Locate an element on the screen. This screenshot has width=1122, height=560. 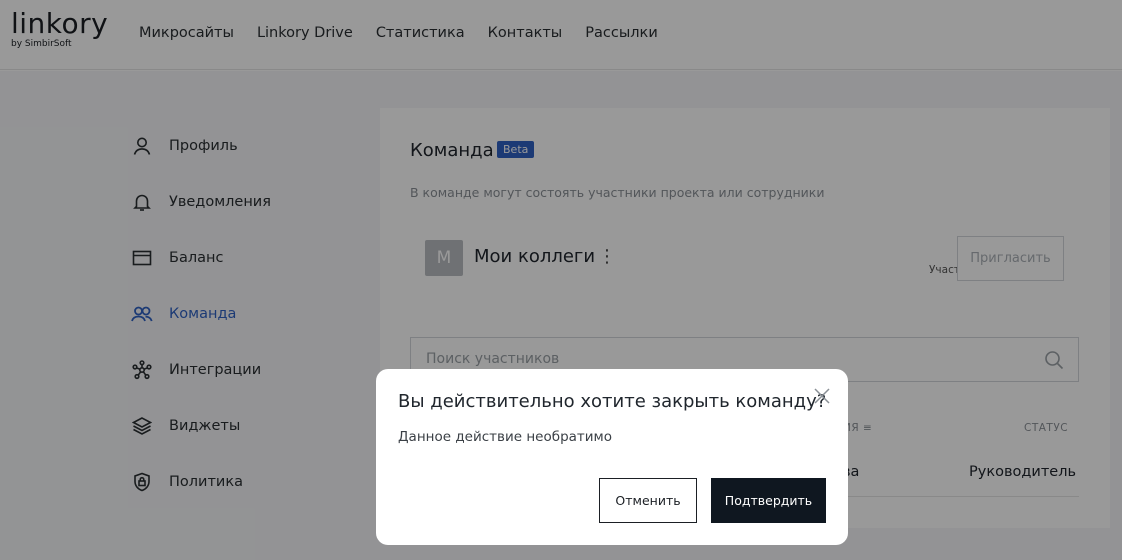
dialog-title: Вы действительно хотите закрыть команду? is located at coordinates (612, 401).